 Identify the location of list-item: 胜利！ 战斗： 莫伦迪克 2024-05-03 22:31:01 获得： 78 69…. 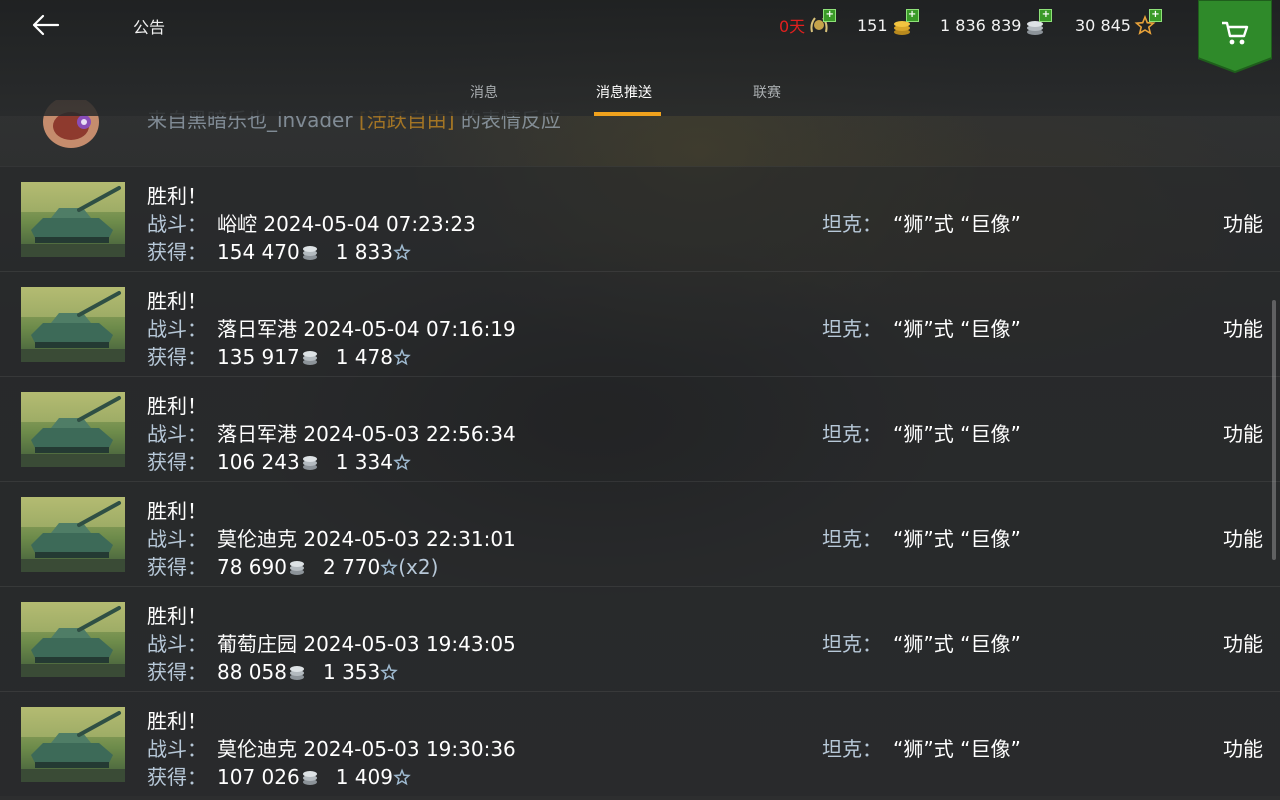
(640, 533).